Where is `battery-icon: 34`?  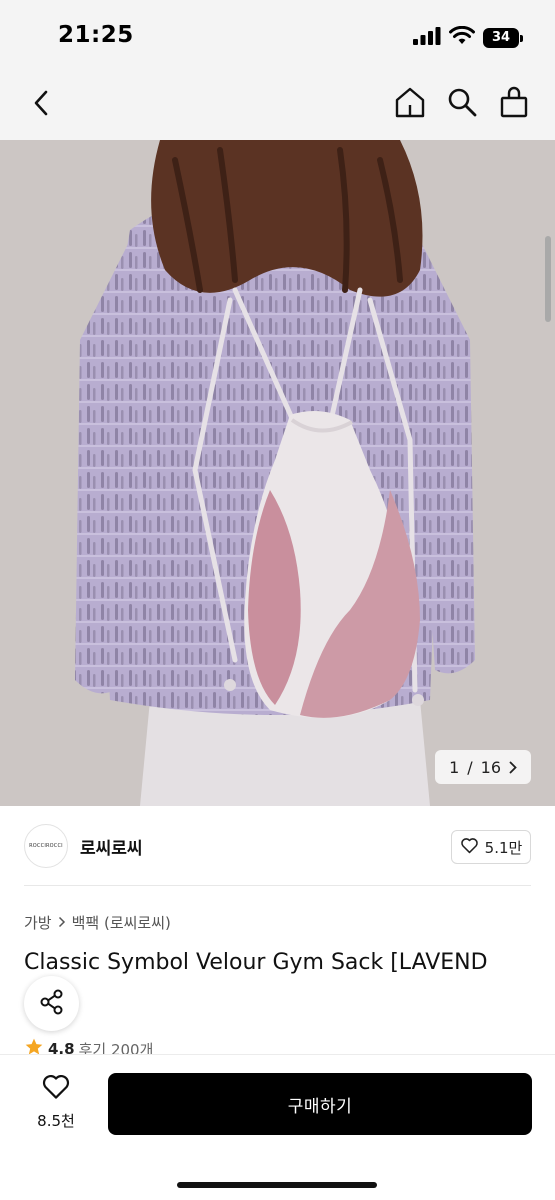 battery-icon: 34 is located at coordinates (503, 37).